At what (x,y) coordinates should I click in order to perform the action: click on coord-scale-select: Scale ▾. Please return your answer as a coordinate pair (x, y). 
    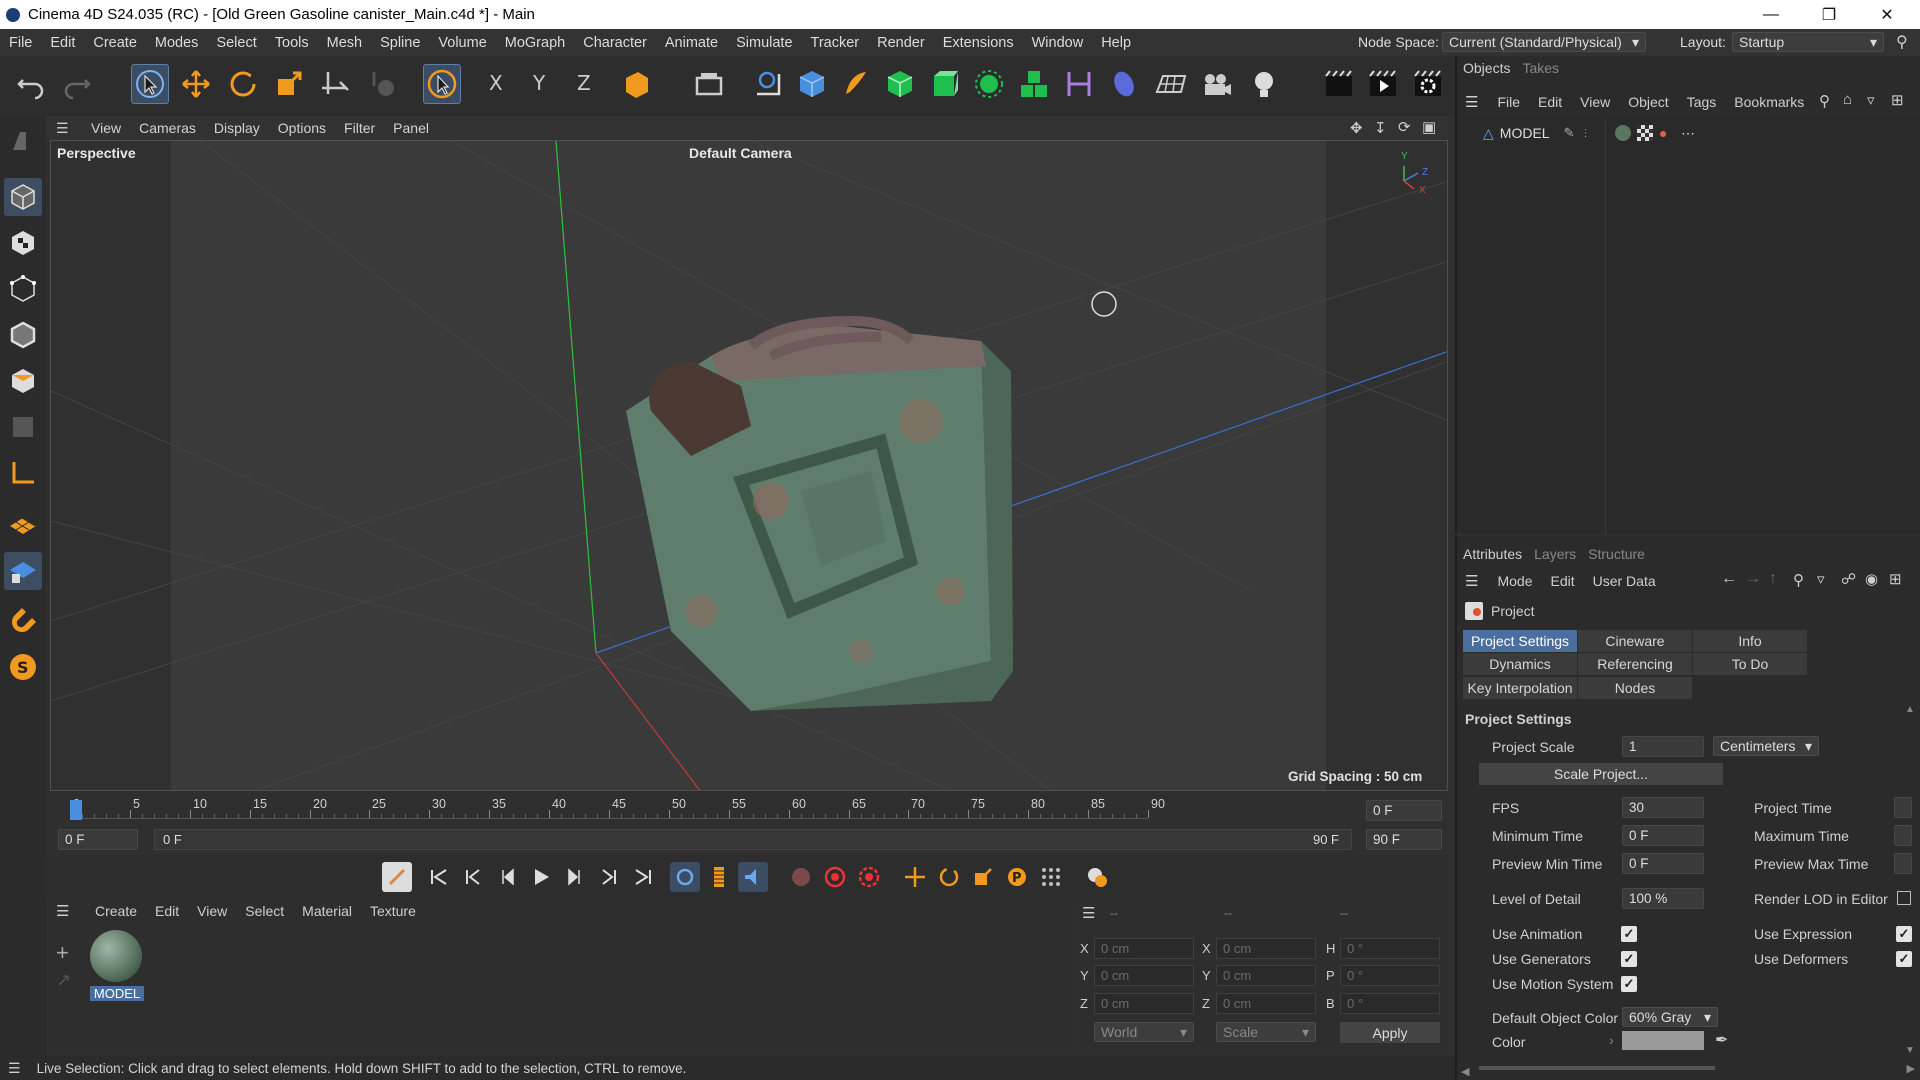
    Looking at the image, I should click on (1266, 1032).